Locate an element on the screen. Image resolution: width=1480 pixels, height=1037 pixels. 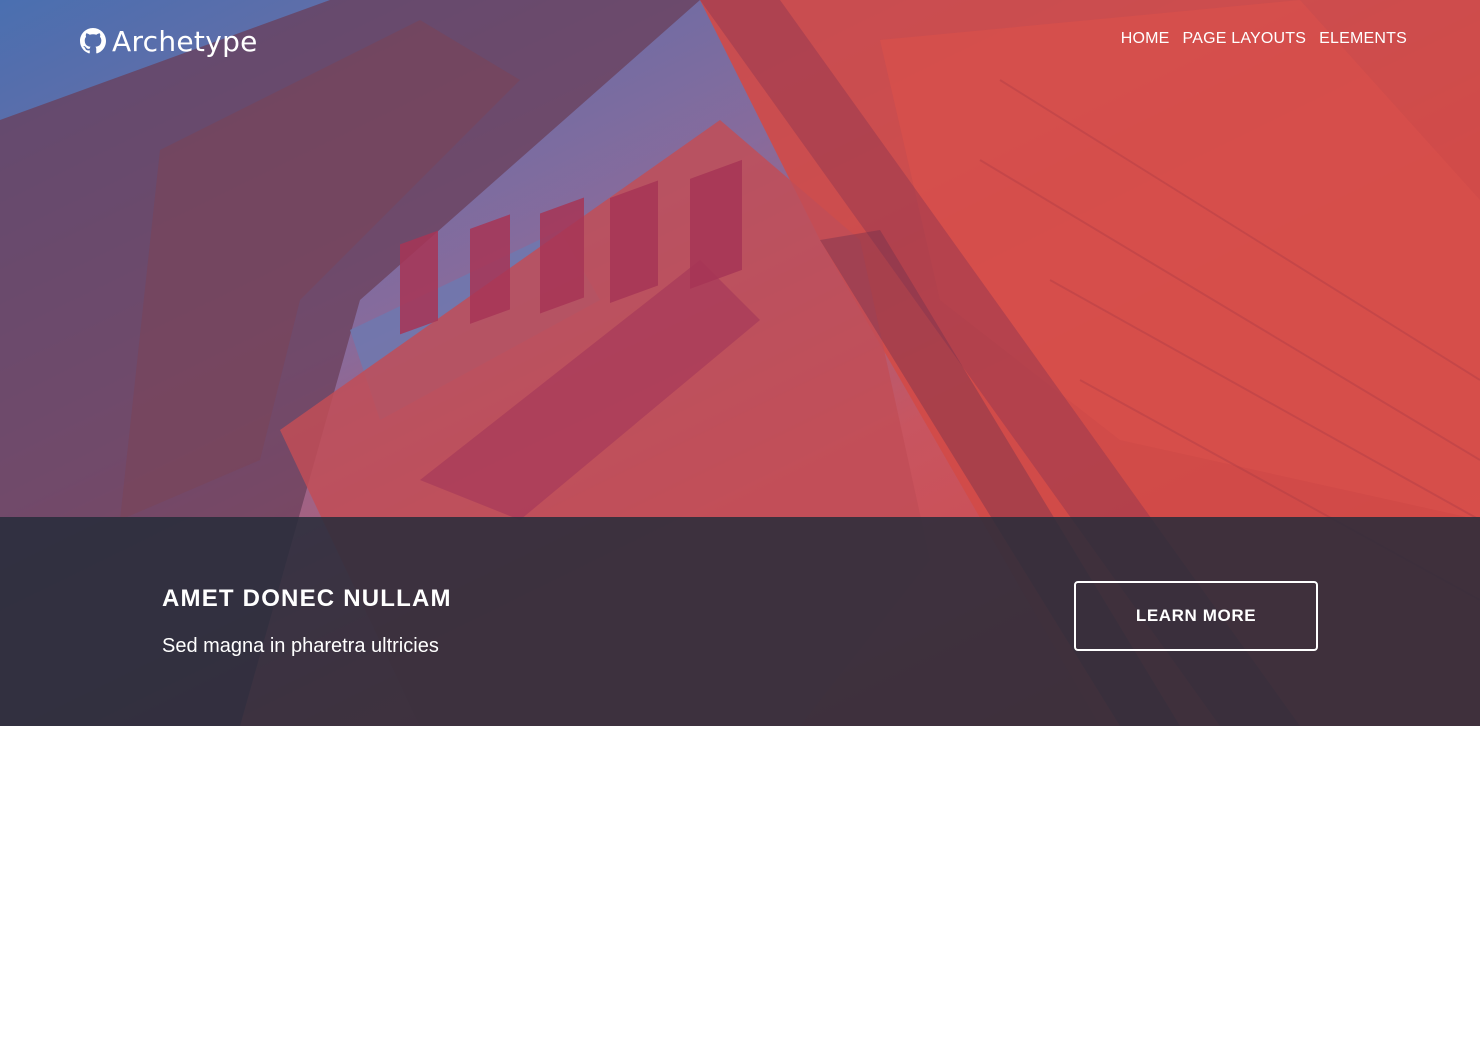
banner-subtitle: Sed magna in pharetra ultricies is located at coordinates (300, 646).